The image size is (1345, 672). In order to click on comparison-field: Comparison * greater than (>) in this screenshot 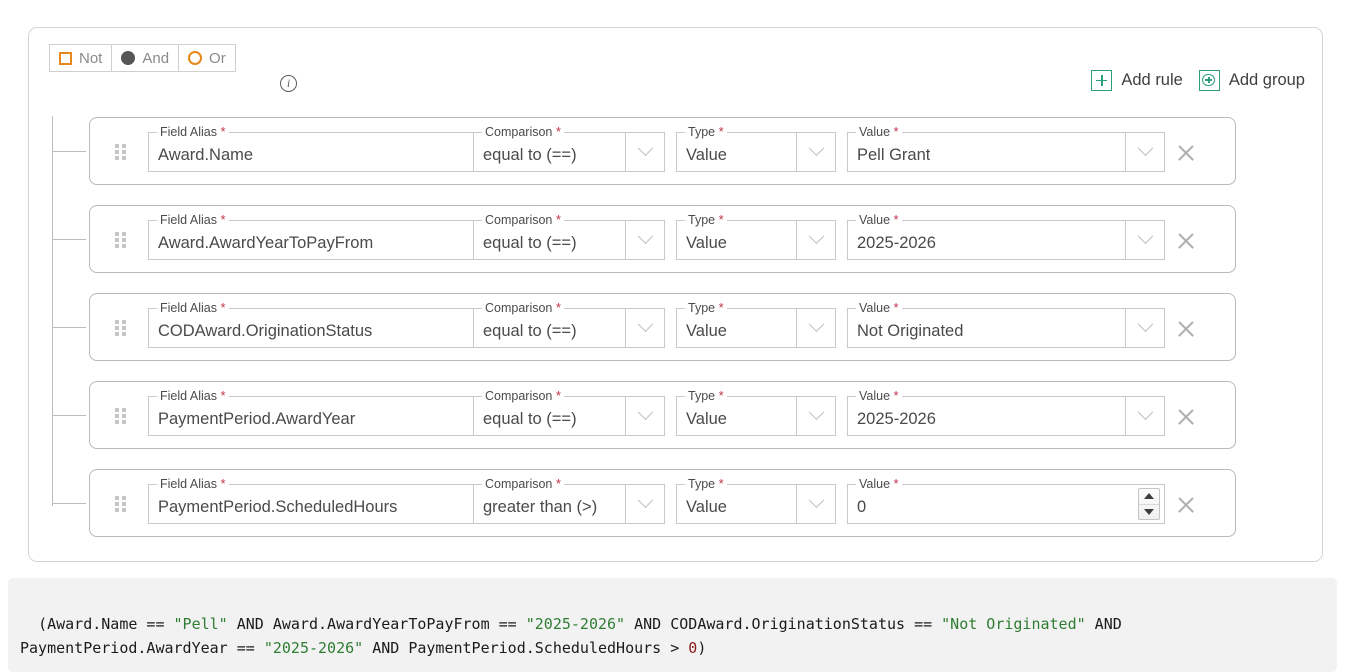, I will do `click(569, 500)`.